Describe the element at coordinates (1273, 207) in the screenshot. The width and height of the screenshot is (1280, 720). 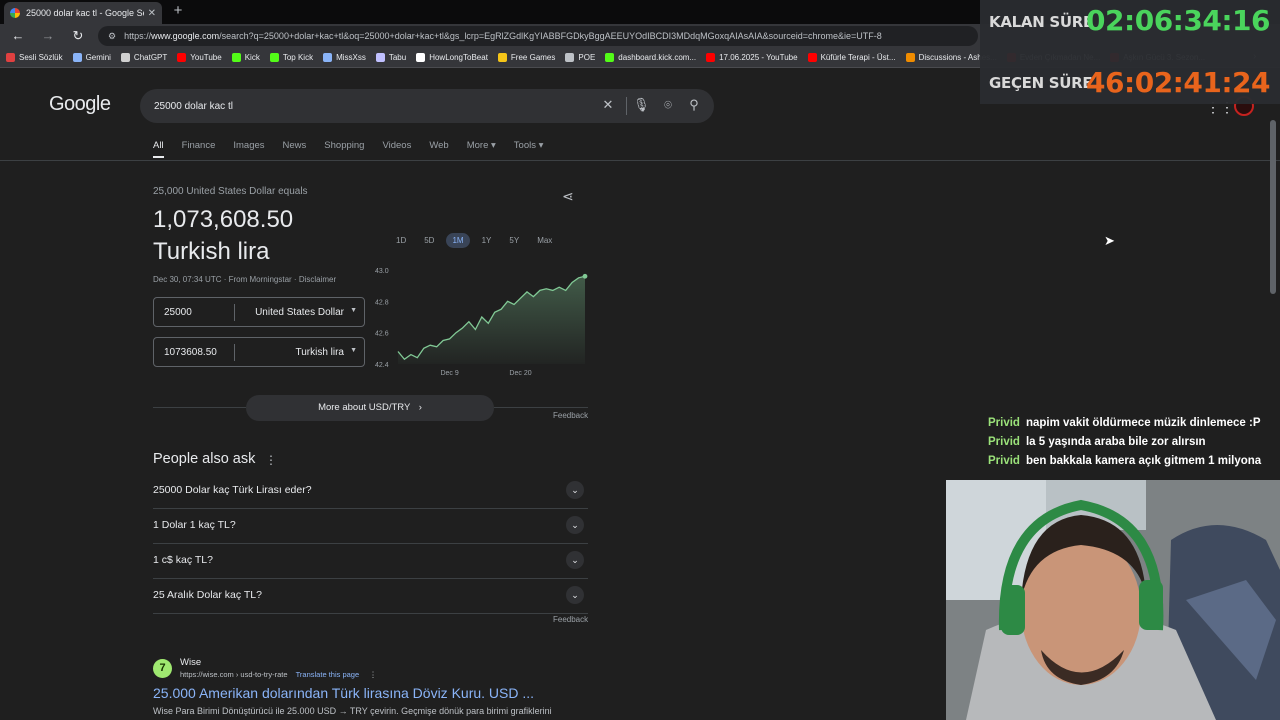
I see `scrollbar-thumb` at that location.